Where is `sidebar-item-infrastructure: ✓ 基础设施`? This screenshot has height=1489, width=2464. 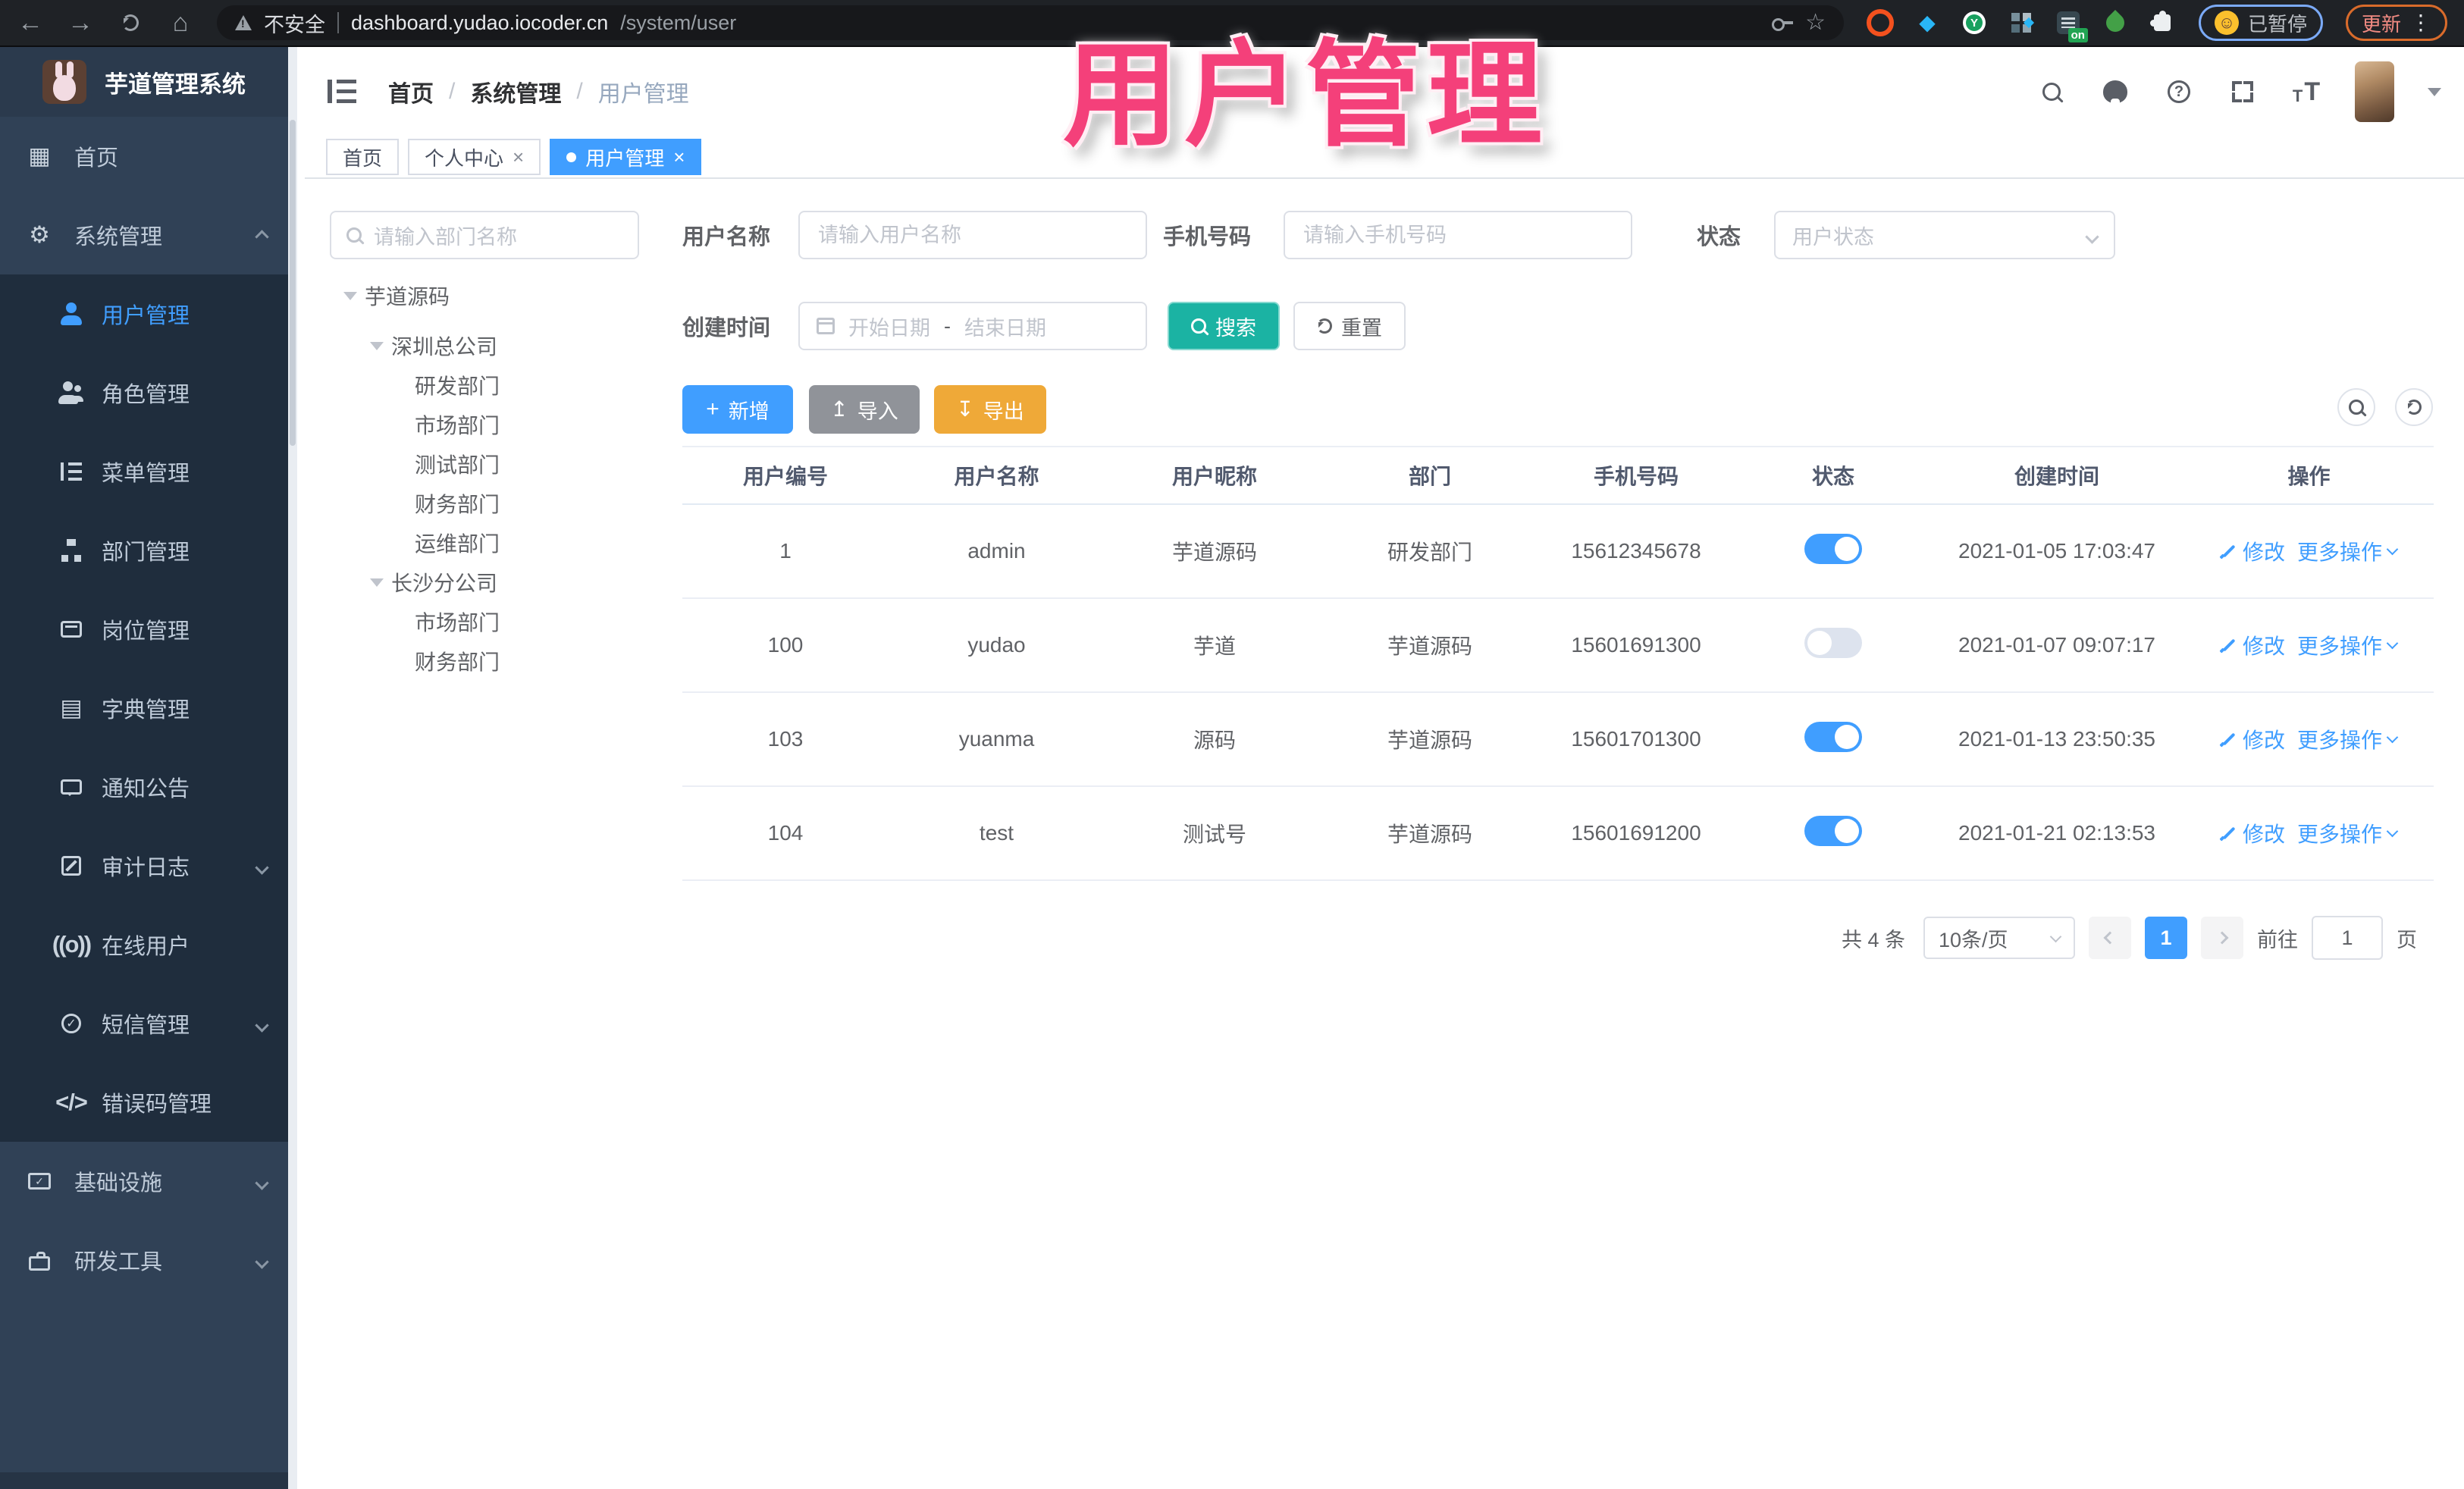 sidebar-item-infrastructure: ✓ 基础设施 is located at coordinates (144, 1181).